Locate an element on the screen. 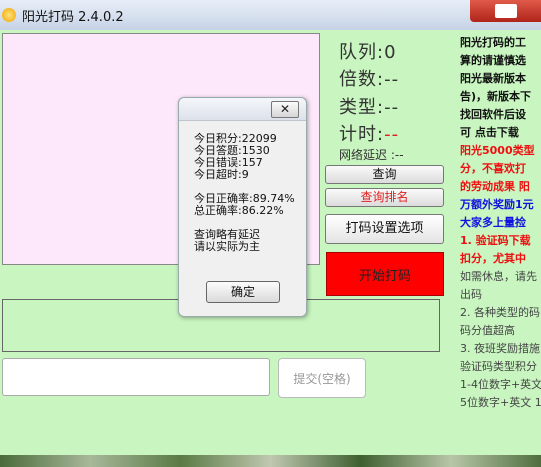 The height and width of the screenshot is (467, 541). type-stat: 类型:-- is located at coordinates (369, 106).